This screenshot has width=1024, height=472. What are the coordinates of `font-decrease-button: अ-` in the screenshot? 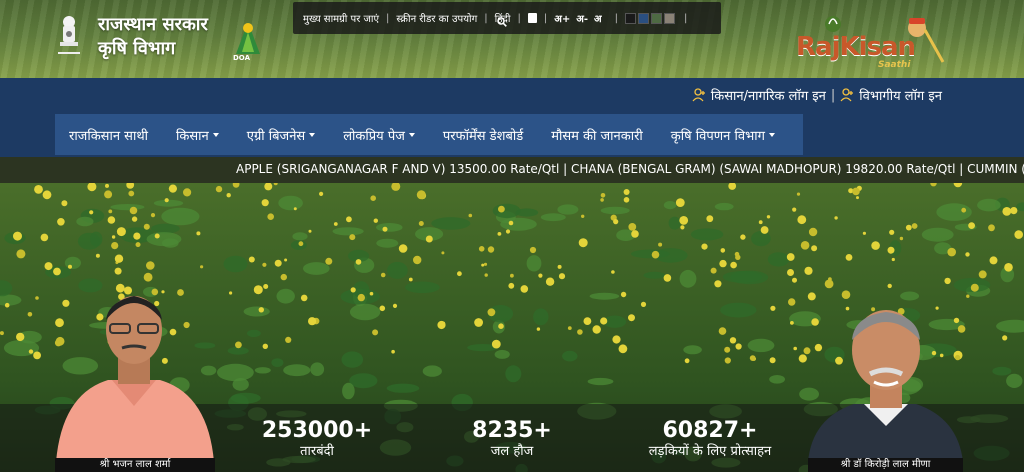 It's located at (582, 18).